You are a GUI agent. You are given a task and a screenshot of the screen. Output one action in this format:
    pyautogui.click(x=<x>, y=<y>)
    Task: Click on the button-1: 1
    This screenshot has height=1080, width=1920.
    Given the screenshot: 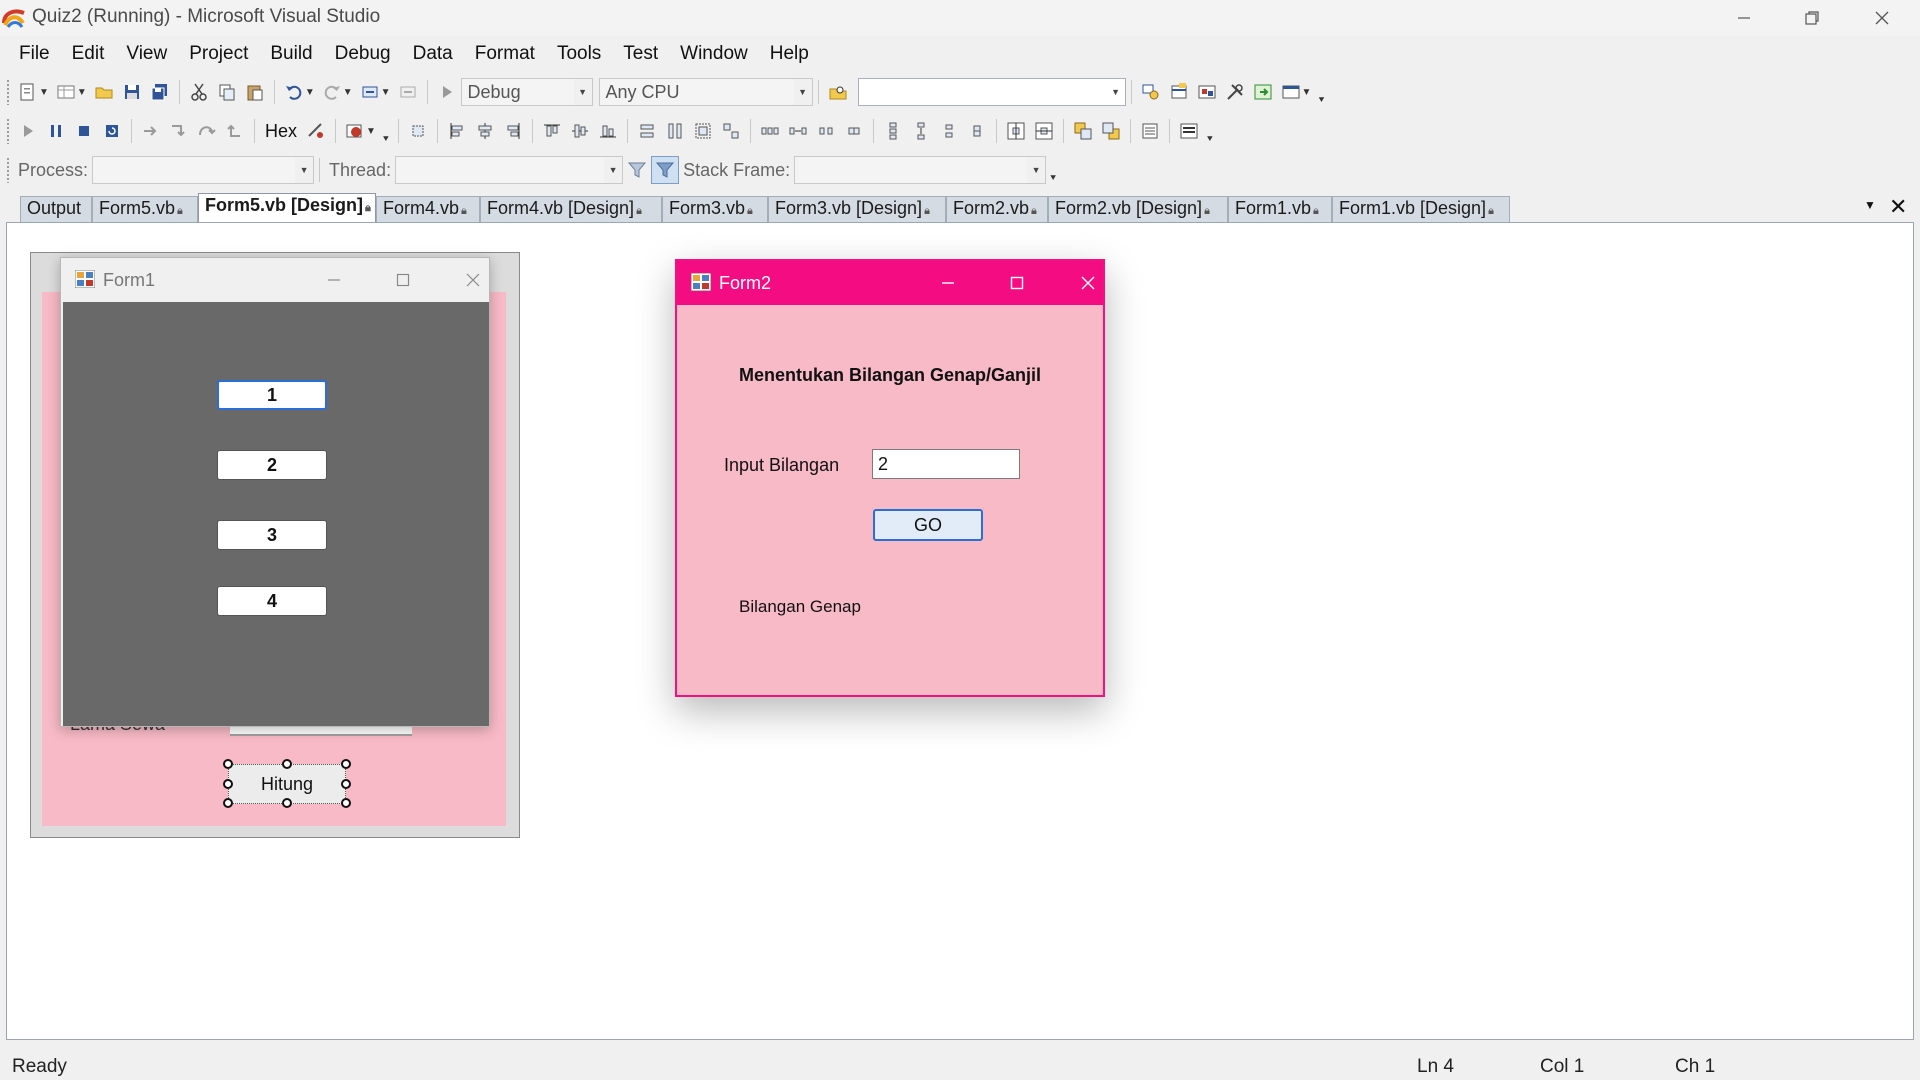 What is the action you would take?
    pyautogui.click(x=272, y=395)
    